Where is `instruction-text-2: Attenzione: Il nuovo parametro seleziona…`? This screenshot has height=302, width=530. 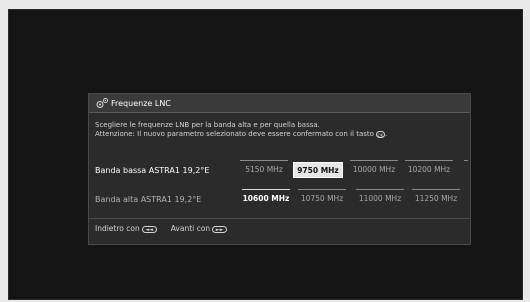
instruction-text-2: Attenzione: Il nuovo parametro seleziona… is located at coordinates (241, 134).